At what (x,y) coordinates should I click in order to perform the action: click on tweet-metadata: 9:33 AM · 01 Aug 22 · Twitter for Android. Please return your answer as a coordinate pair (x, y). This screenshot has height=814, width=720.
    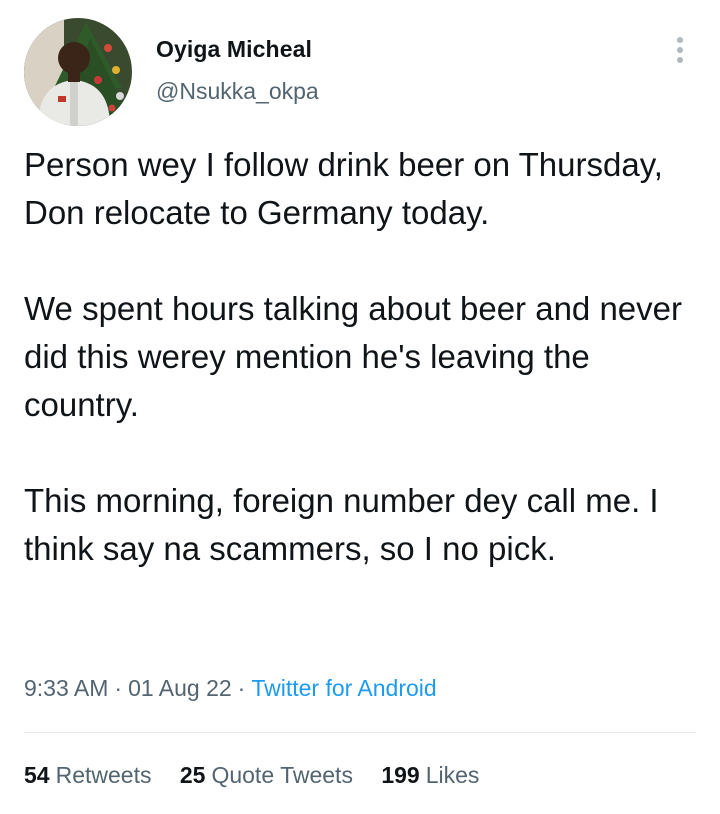
    Looking at the image, I should click on (230, 688).